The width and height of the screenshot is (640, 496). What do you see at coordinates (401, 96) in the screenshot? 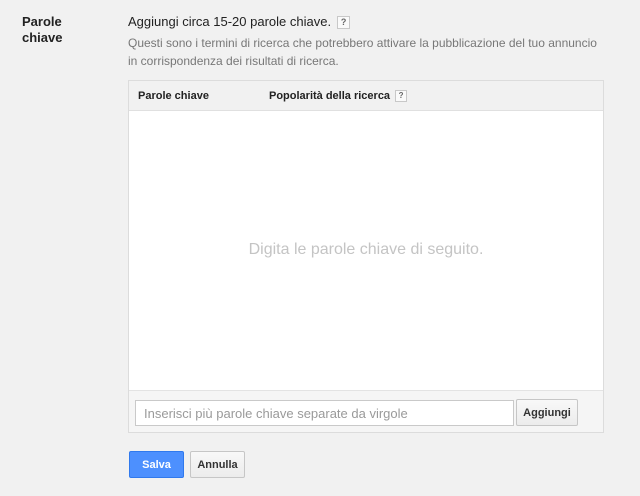
I see `popularity-help-icon: ?` at bounding box center [401, 96].